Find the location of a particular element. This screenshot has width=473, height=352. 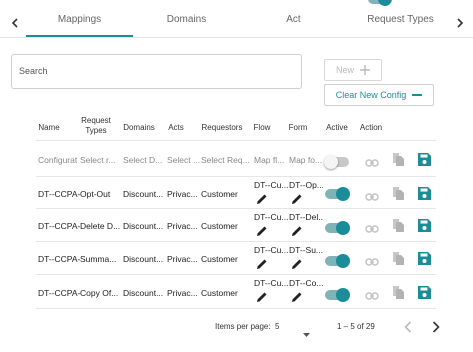

new-button: New is located at coordinates (353, 70).